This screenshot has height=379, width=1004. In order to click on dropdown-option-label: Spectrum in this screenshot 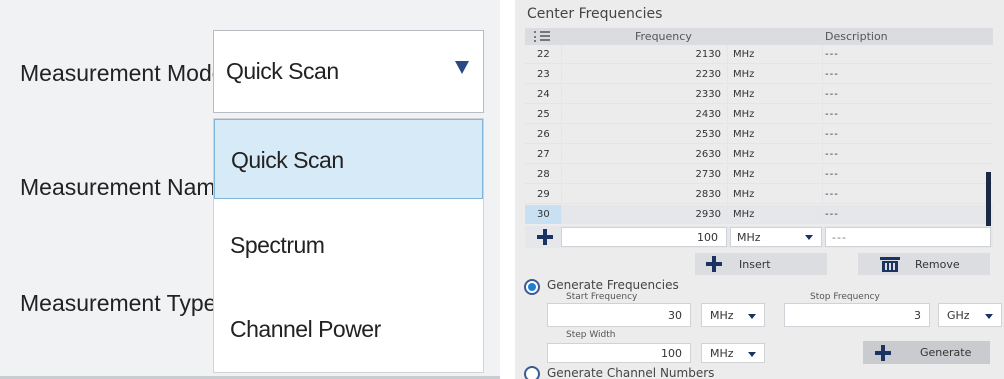, I will do `click(277, 245)`.